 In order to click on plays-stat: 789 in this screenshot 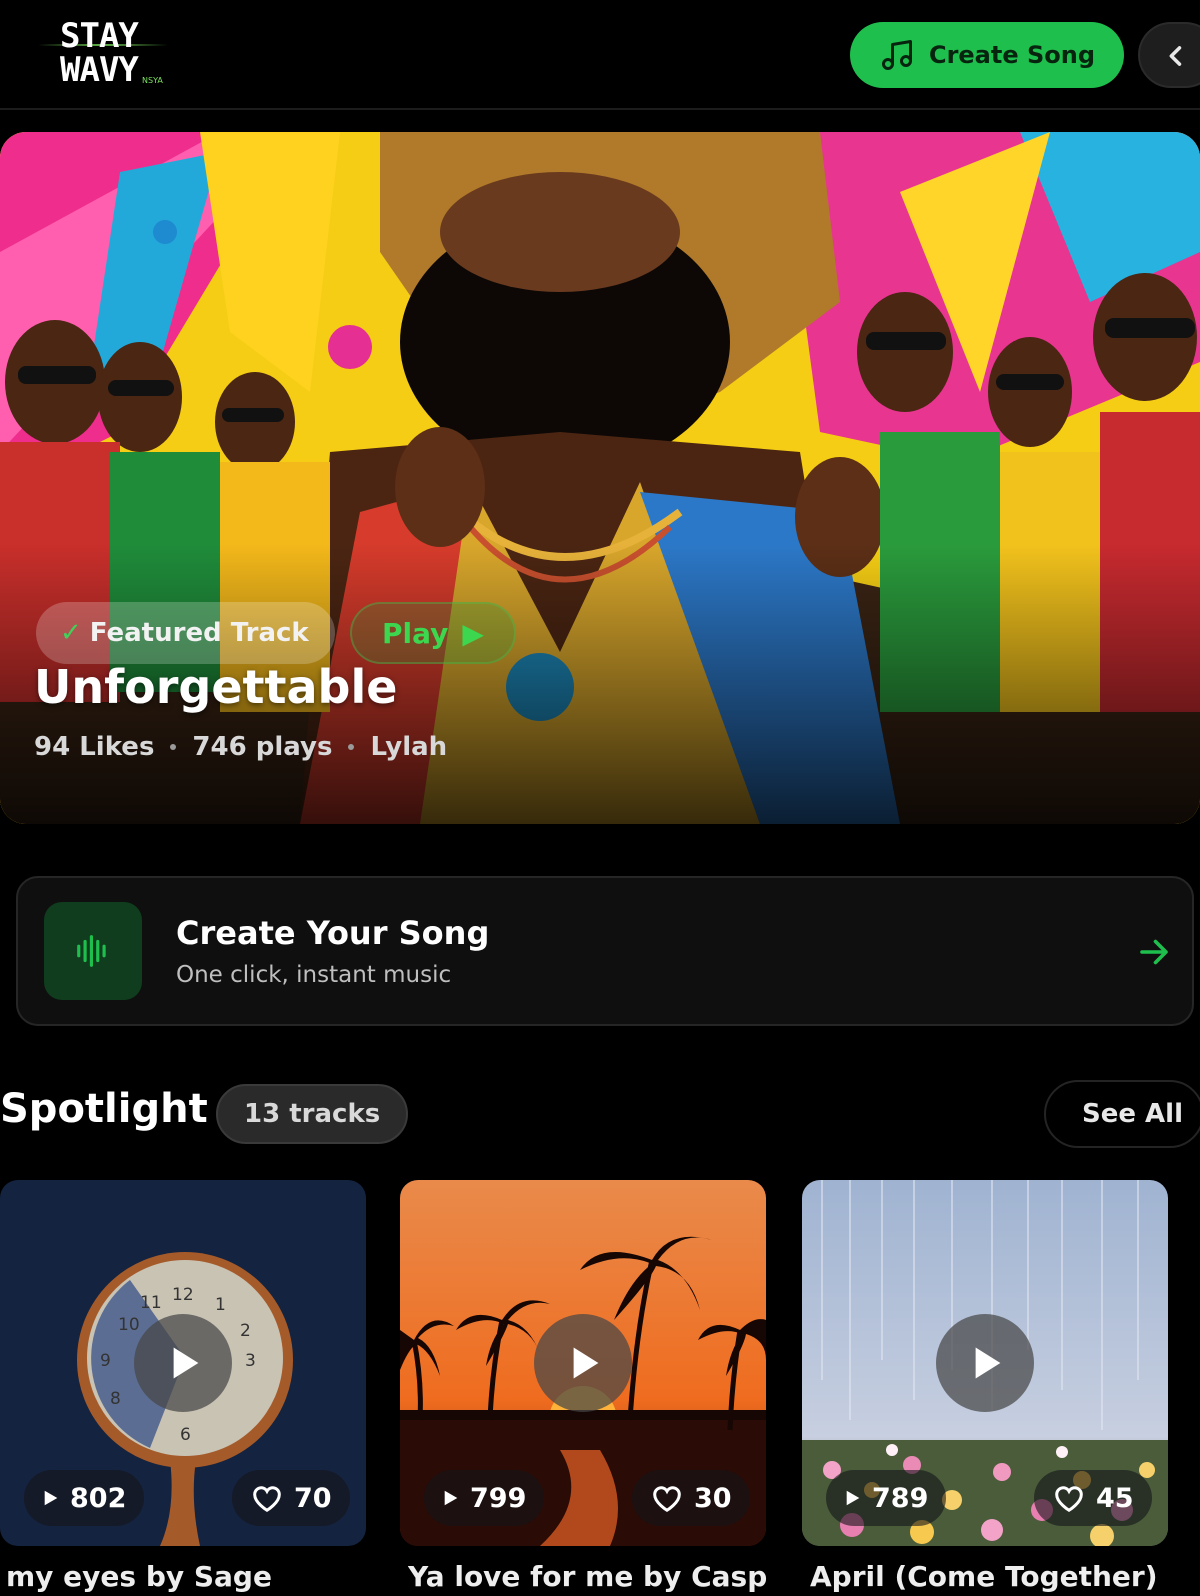, I will do `click(886, 1498)`.